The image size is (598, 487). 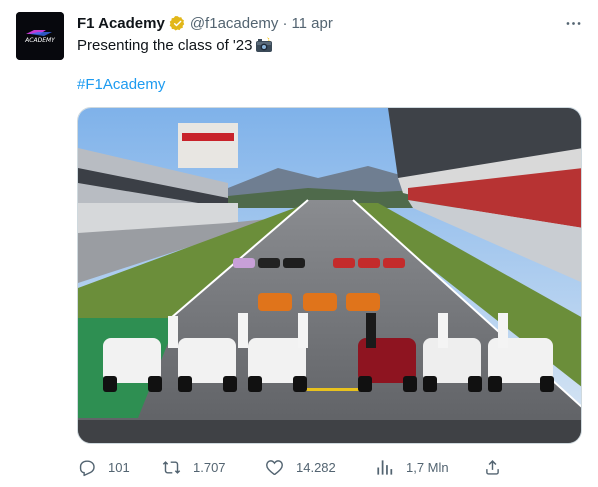 I want to click on share-button, so click(x=498, y=467).